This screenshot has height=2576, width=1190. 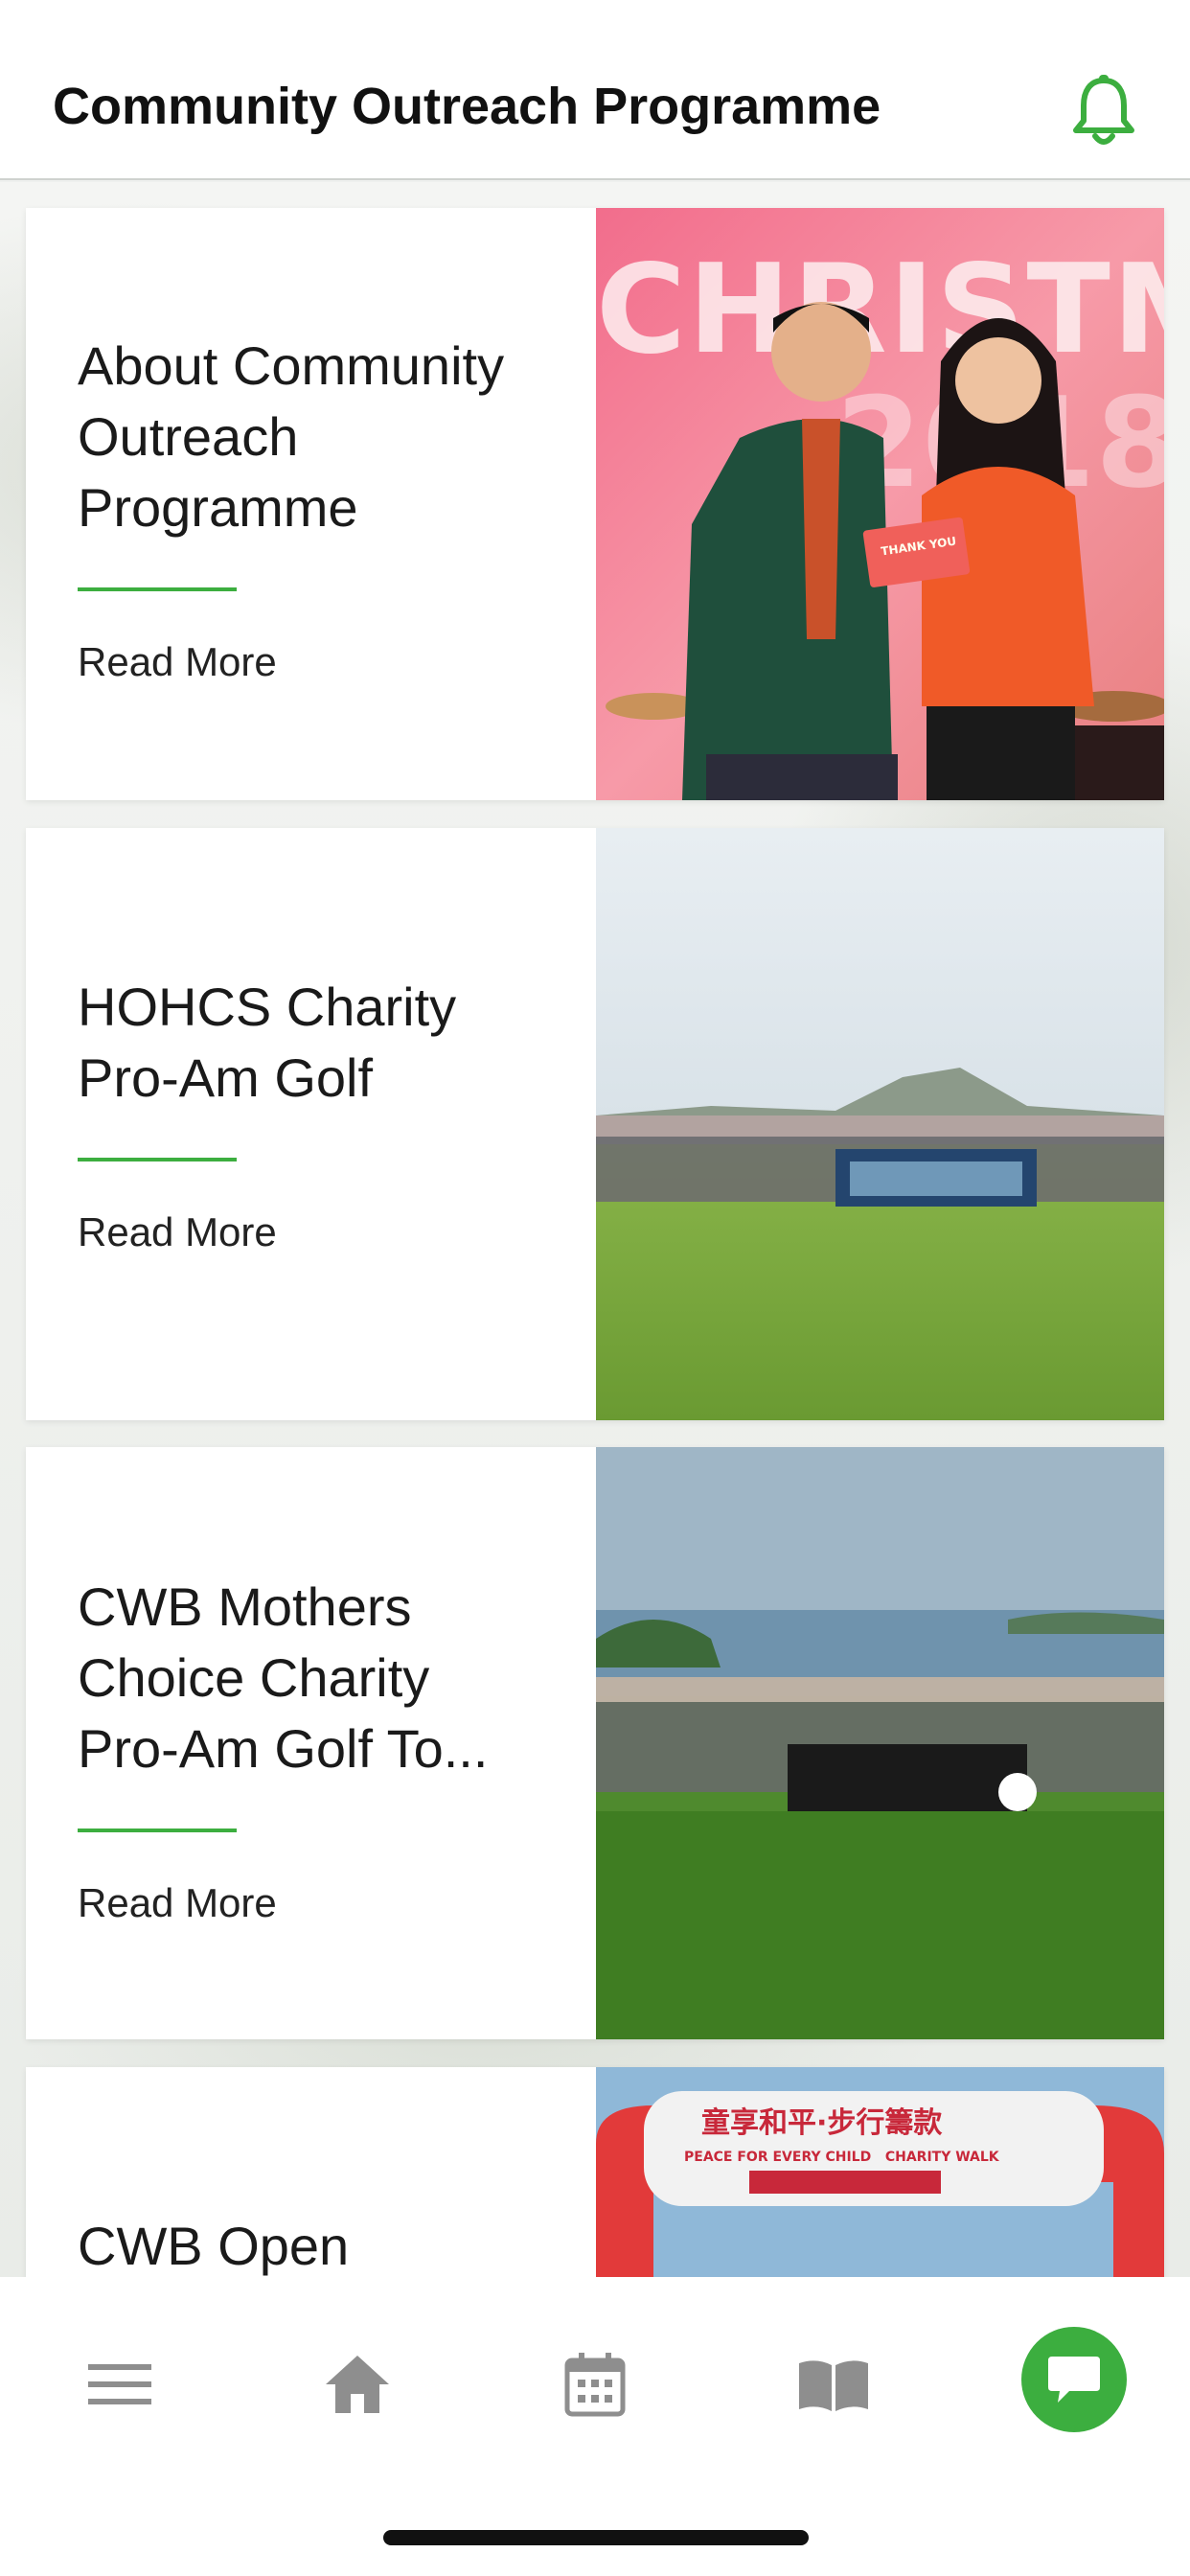 What do you see at coordinates (267, 1007) in the screenshot?
I see `card-title-line: HOHCS Charity` at bounding box center [267, 1007].